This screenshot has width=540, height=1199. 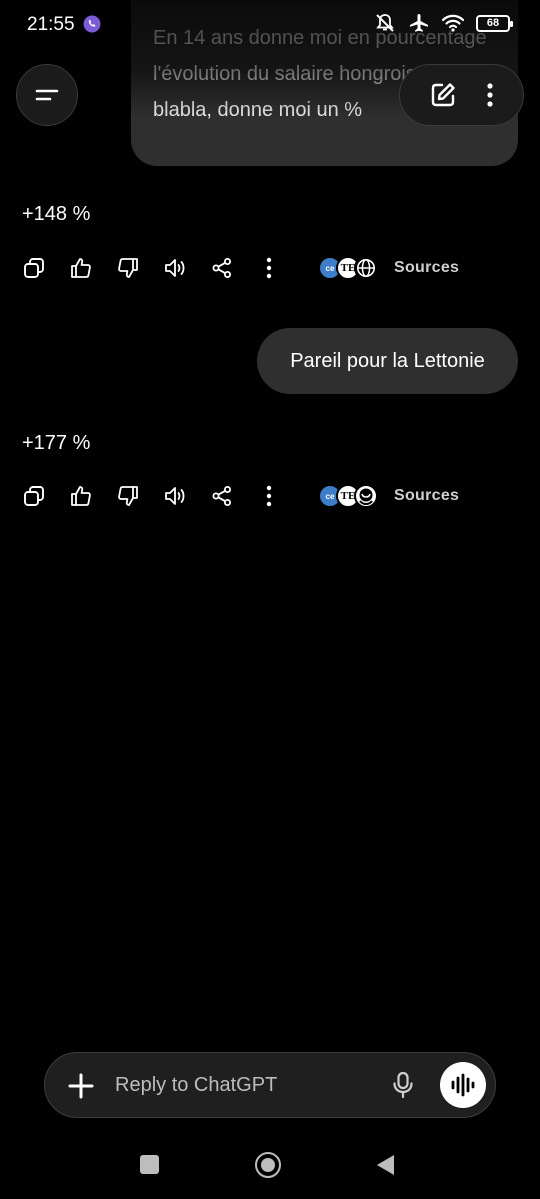 I want to click on mic-icon, so click(x=403, y=1085).